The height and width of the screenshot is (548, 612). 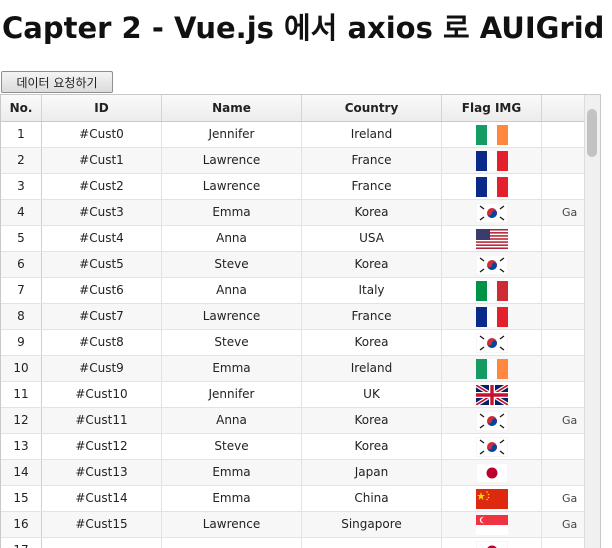 What do you see at coordinates (21, 212) in the screenshot?
I see `cell-no: 4` at bounding box center [21, 212].